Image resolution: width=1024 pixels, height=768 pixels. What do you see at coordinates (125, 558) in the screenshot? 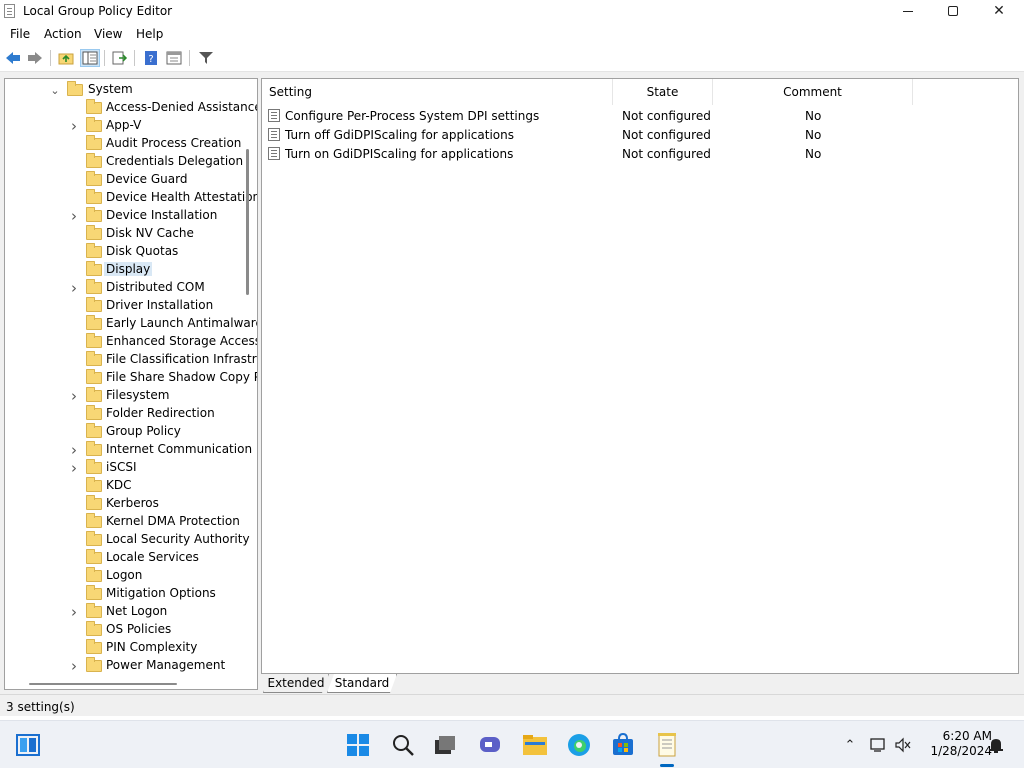
I see `tree-item: Locale Services` at bounding box center [125, 558].